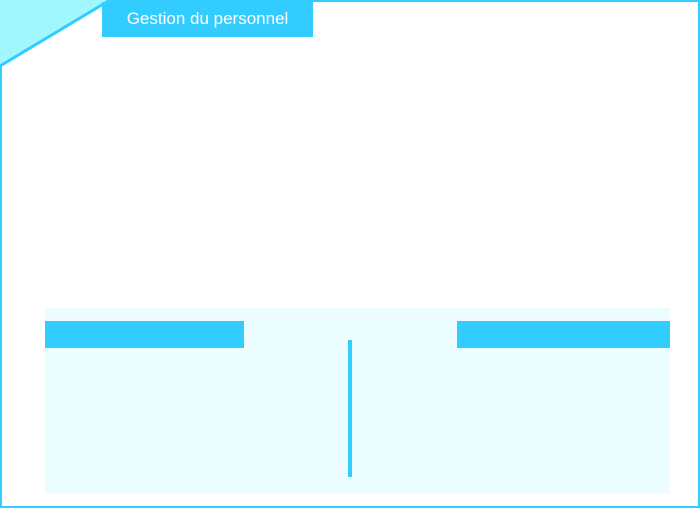 This screenshot has height=508, width=700. I want to click on title-tab: Gestion du personnel, so click(207, 19).